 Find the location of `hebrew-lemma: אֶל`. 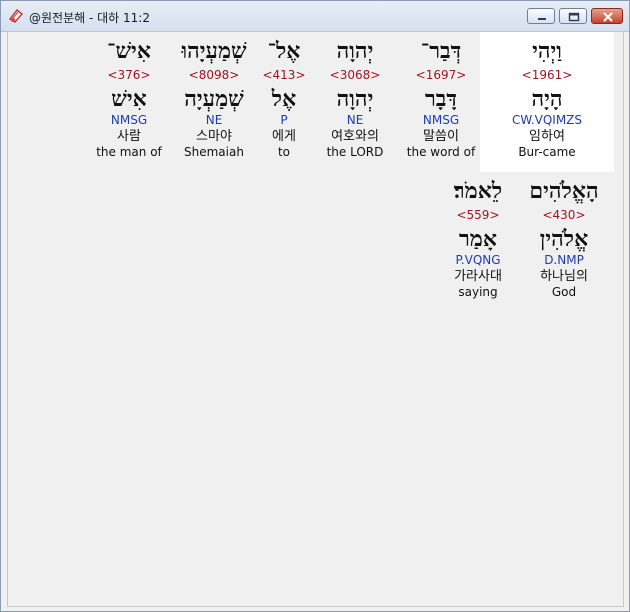

hebrew-lemma: אֶל is located at coordinates (284, 99).